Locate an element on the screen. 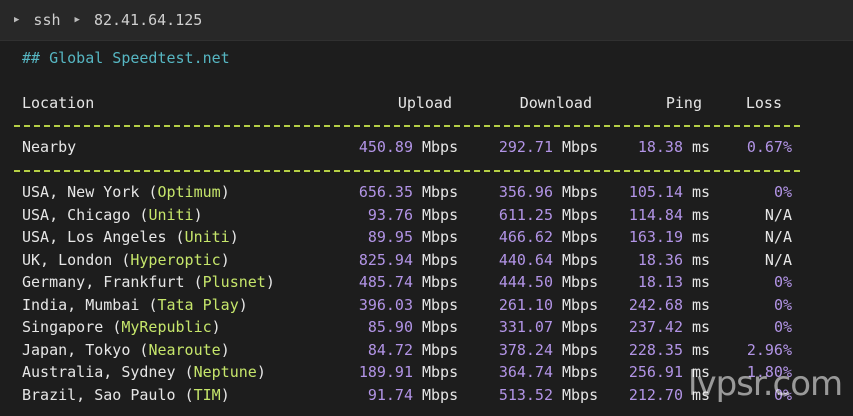 This screenshot has width=853, height=416. watermark: lvpsr.com is located at coordinates (765, 384).